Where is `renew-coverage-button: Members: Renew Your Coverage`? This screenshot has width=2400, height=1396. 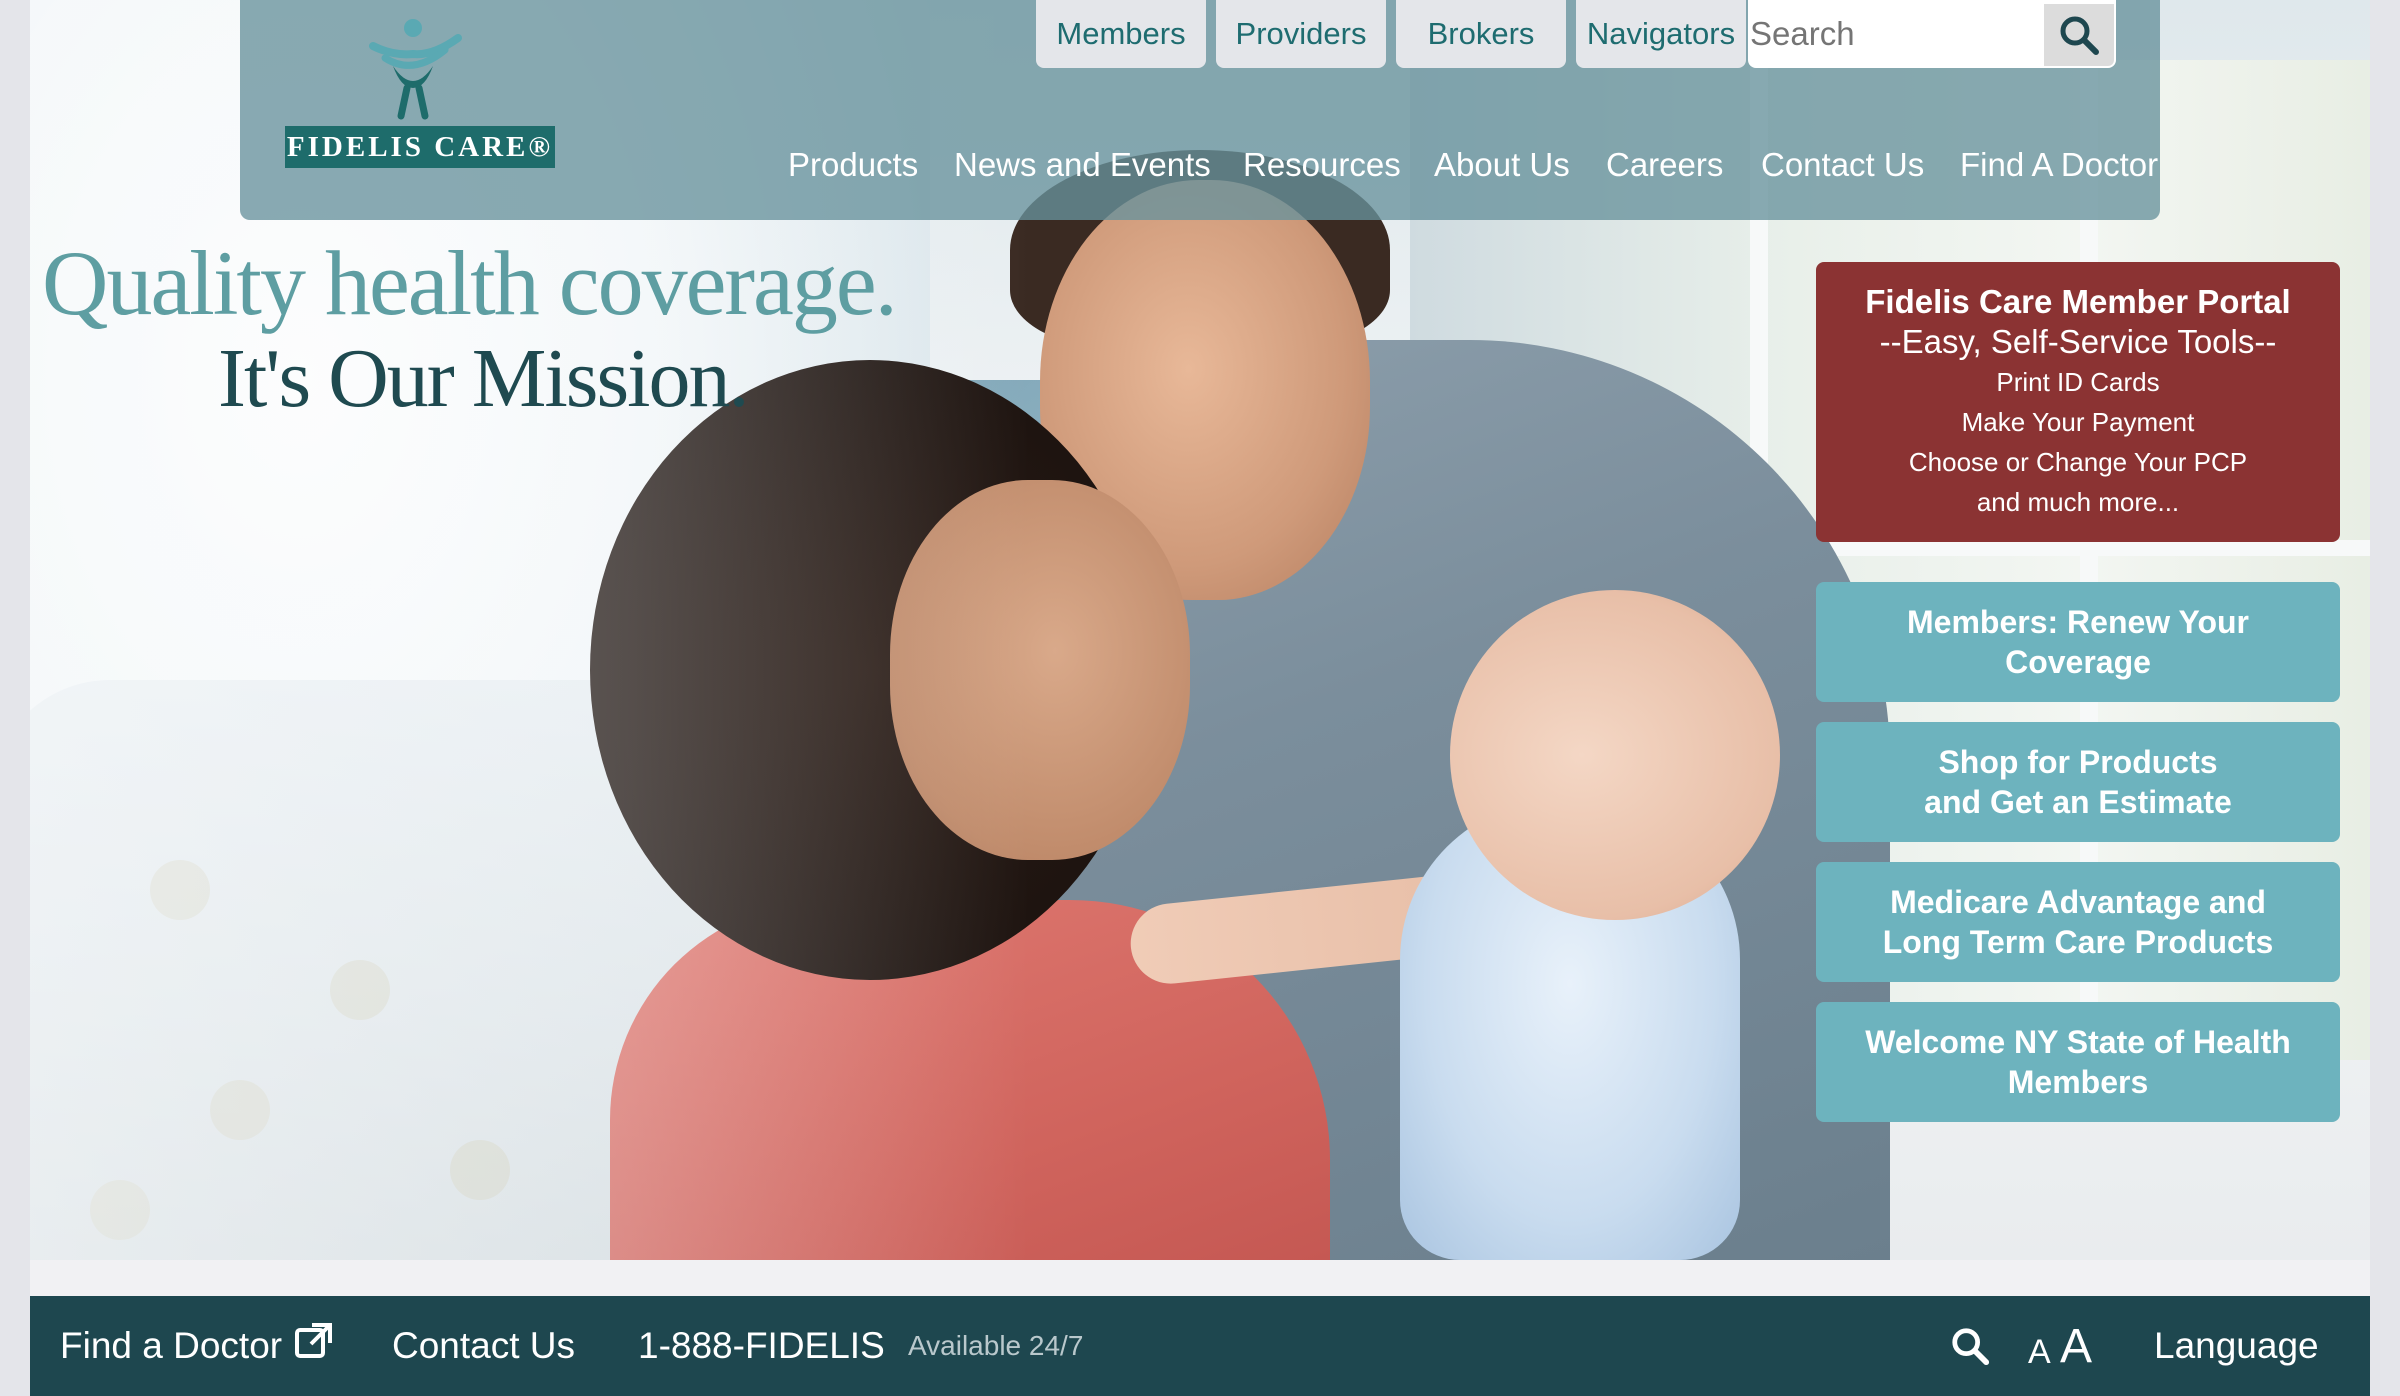 renew-coverage-button: Members: Renew Your Coverage is located at coordinates (2078, 642).